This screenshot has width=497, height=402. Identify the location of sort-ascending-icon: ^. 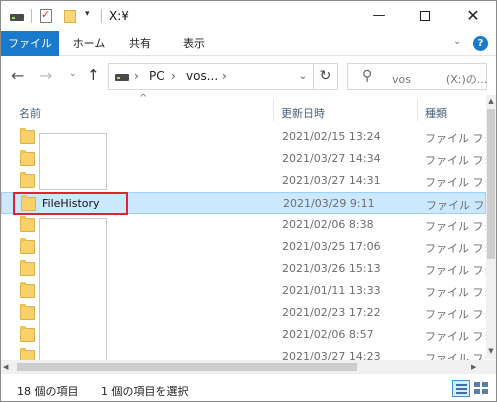
(143, 98).